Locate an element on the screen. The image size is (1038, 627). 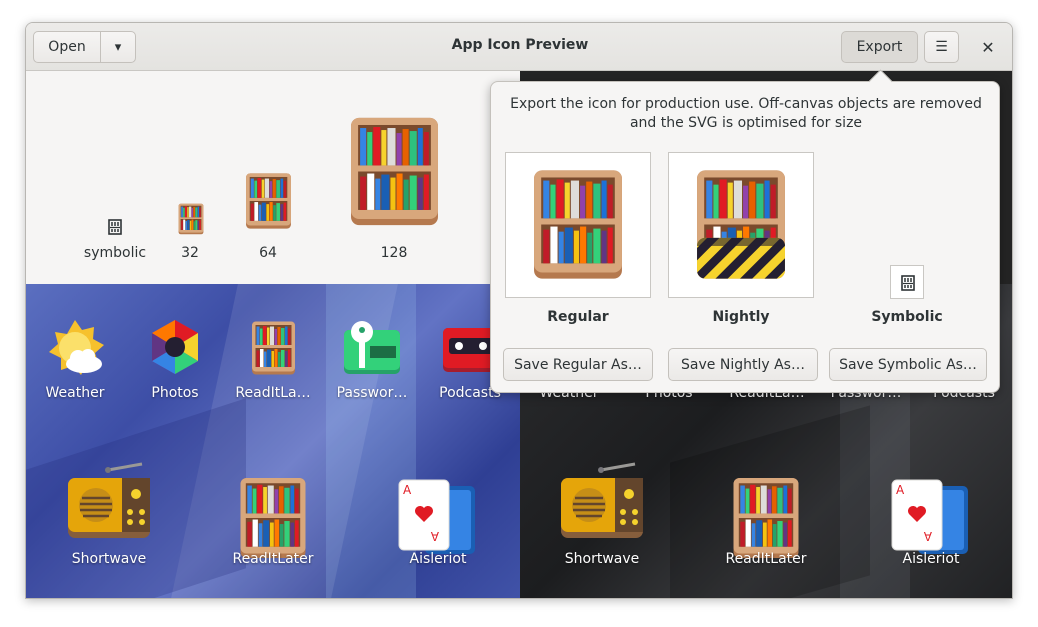
chevron-down-icon: ▾ is located at coordinates (118, 47).